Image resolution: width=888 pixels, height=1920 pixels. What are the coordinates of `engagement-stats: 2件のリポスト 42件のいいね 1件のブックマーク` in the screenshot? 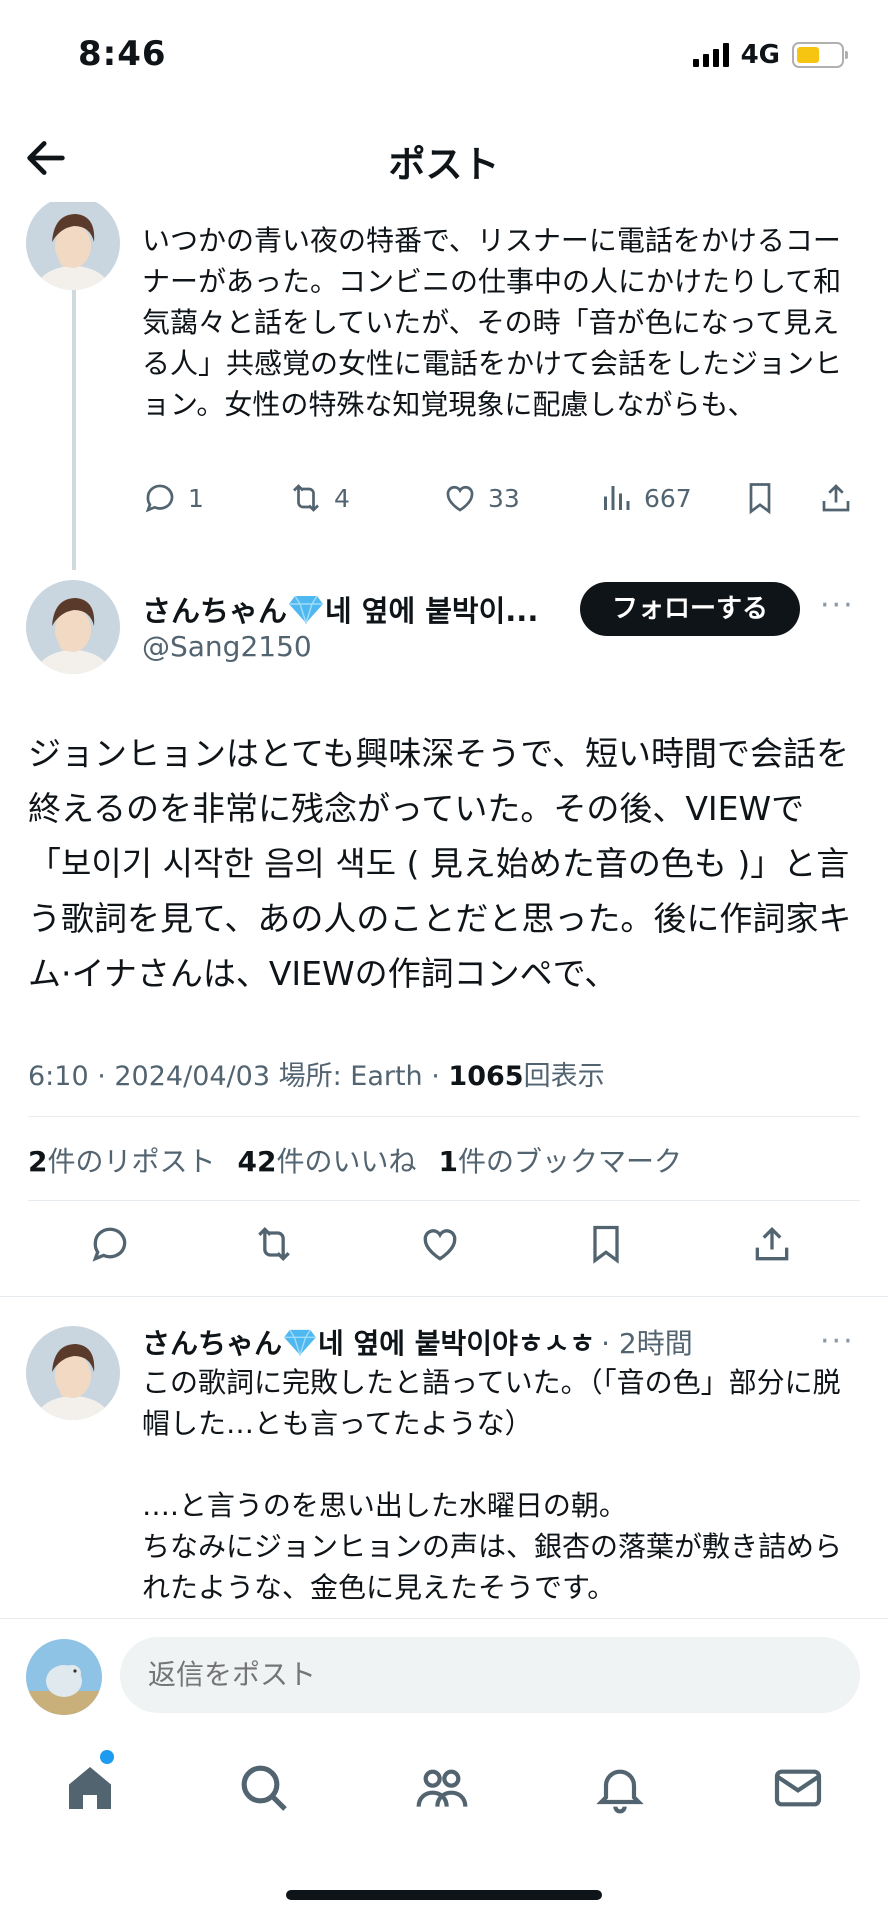 It's located at (355, 1160).